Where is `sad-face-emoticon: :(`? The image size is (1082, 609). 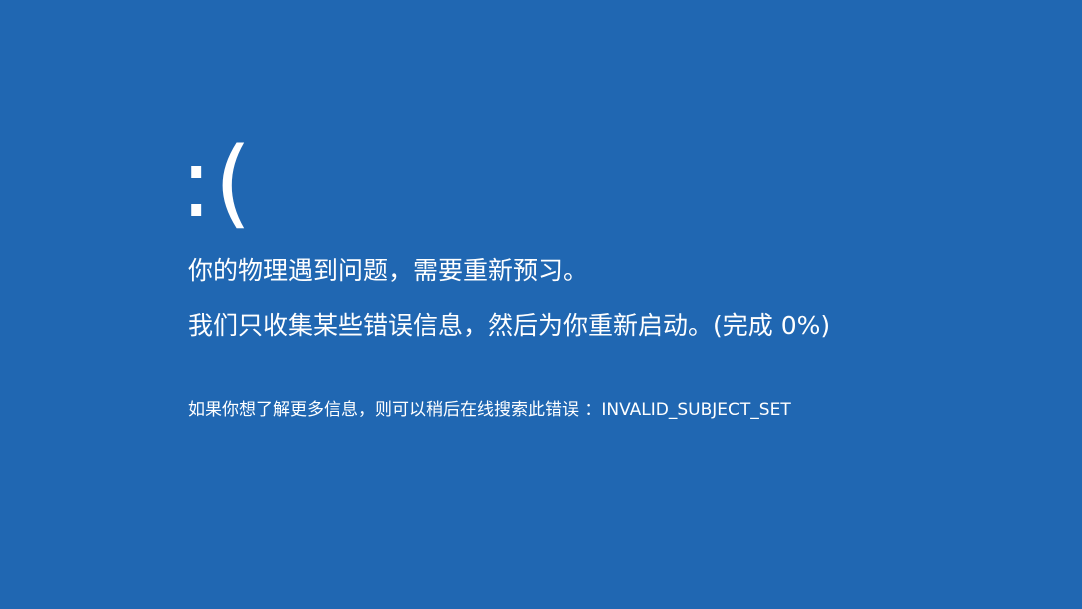
sad-face-emoticon: :( is located at coordinates (217, 183).